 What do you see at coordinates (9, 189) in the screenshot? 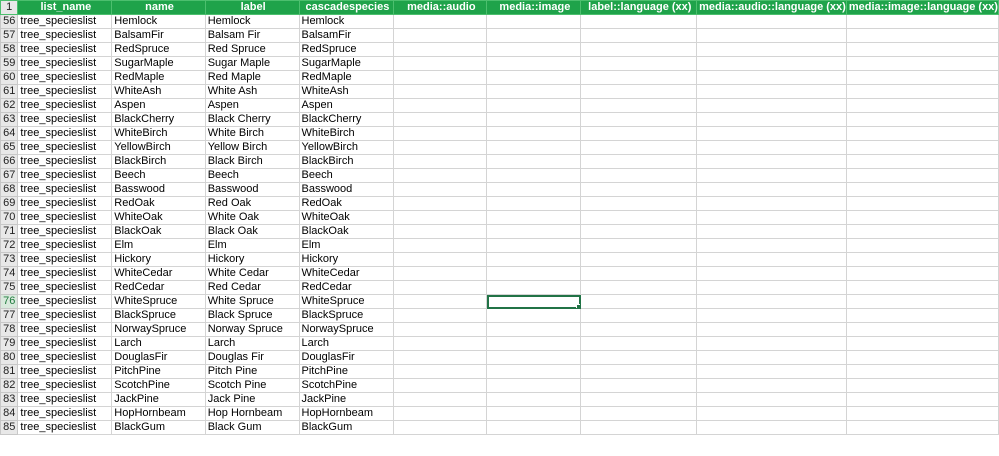
I see `row-header: 68` at bounding box center [9, 189].